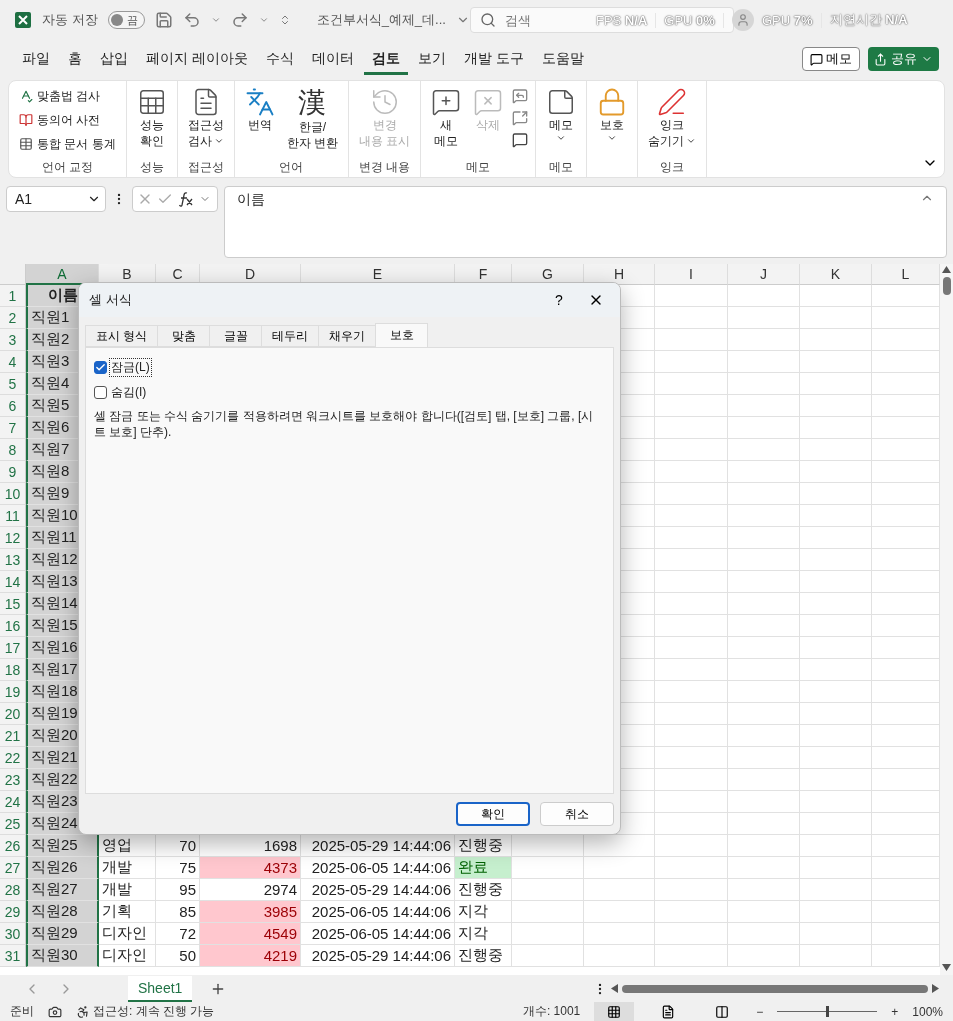 This screenshot has height=1021, width=953. What do you see at coordinates (493, 59) in the screenshot?
I see `menu-tab: 개발 도구` at bounding box center [493, 59].